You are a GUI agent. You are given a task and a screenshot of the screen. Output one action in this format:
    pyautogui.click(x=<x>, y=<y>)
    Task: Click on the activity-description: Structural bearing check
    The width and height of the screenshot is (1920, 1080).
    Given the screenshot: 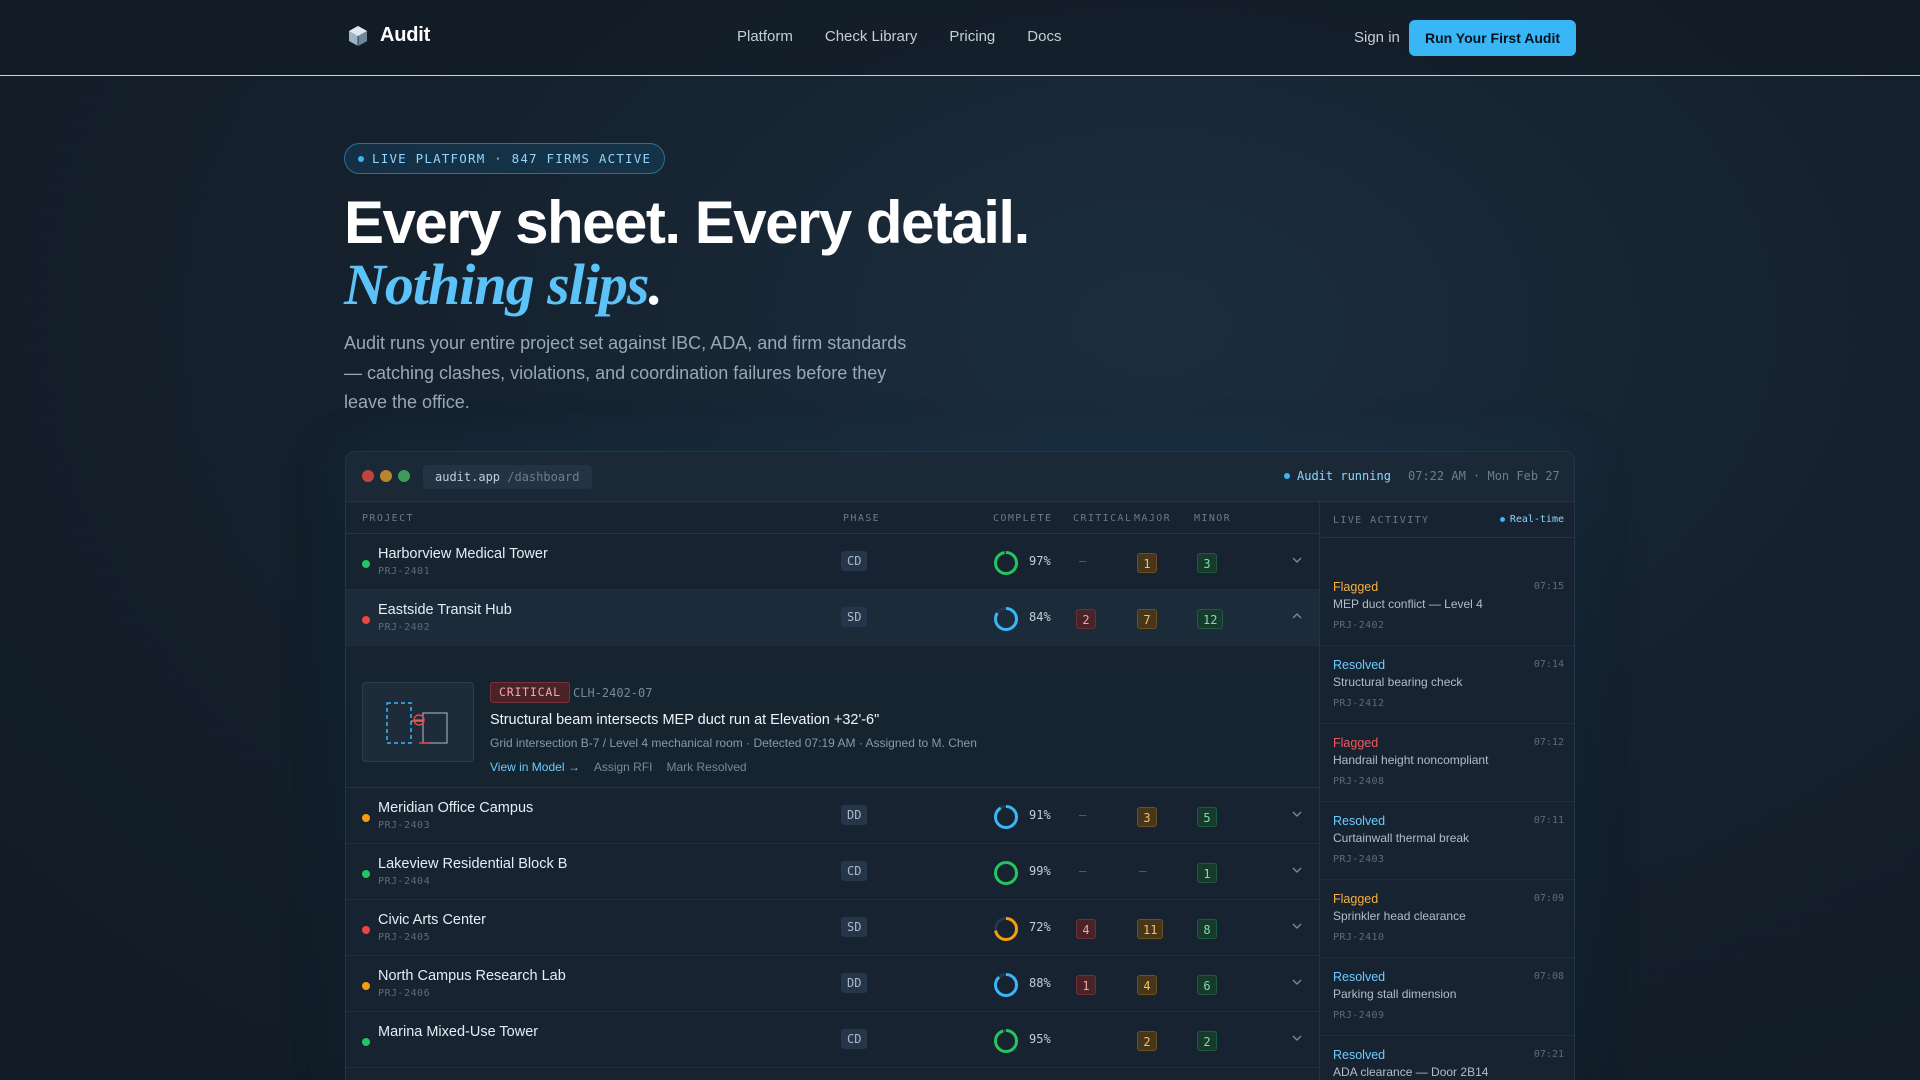 What is the action you would take?
    pyautogui.click(x=1398, y=682)
    